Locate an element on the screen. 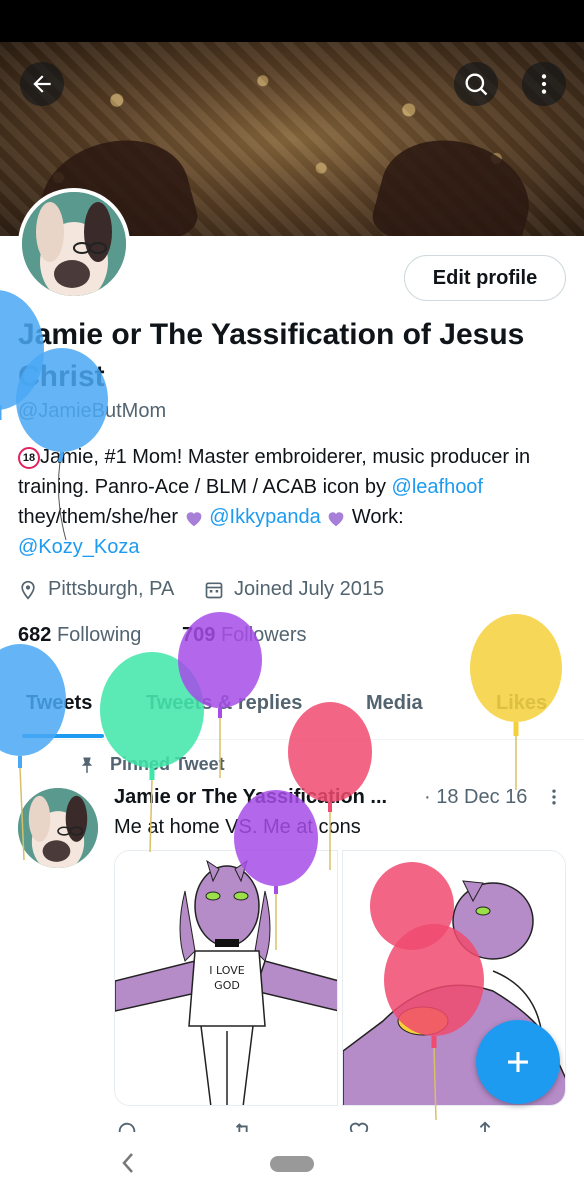 This screenshot has height=1200, width=584. search-icon is located at coordinates (476, 84).